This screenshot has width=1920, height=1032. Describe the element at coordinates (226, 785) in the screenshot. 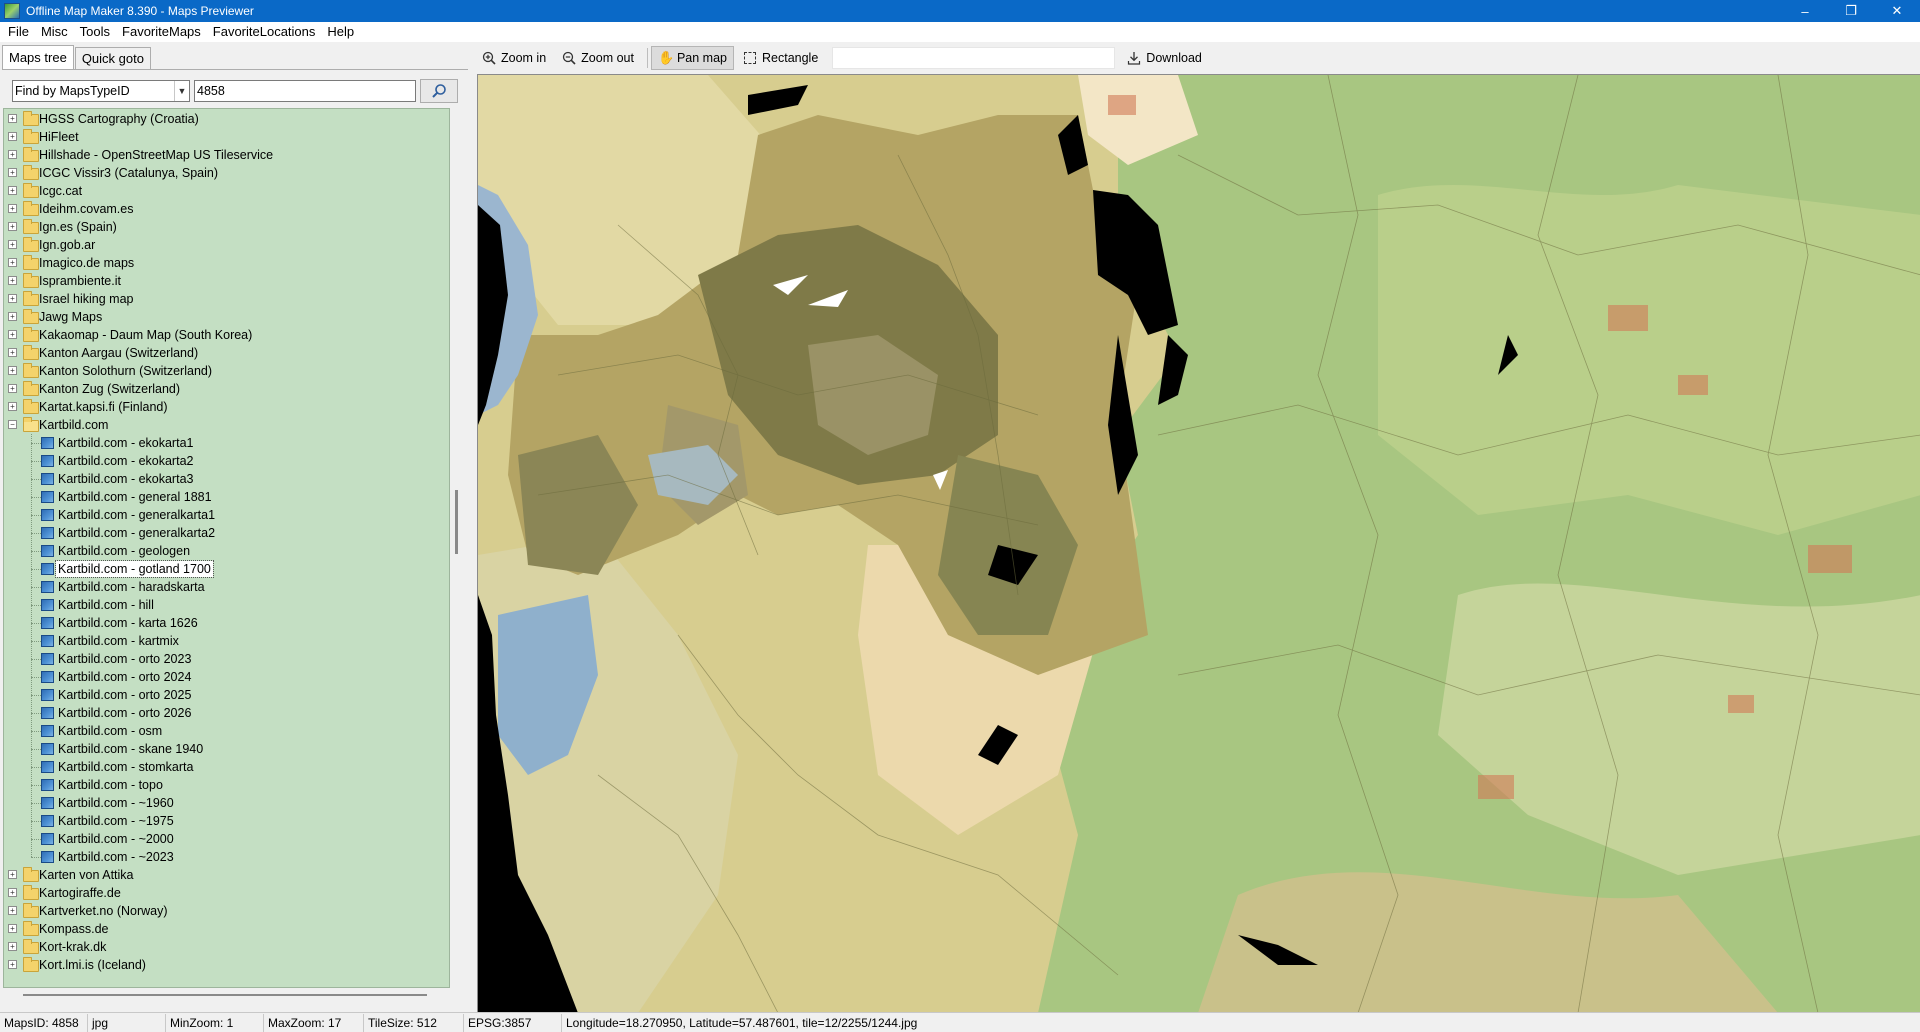

I see `tree-leaf-map: Kartbild.com - topo` at that location.